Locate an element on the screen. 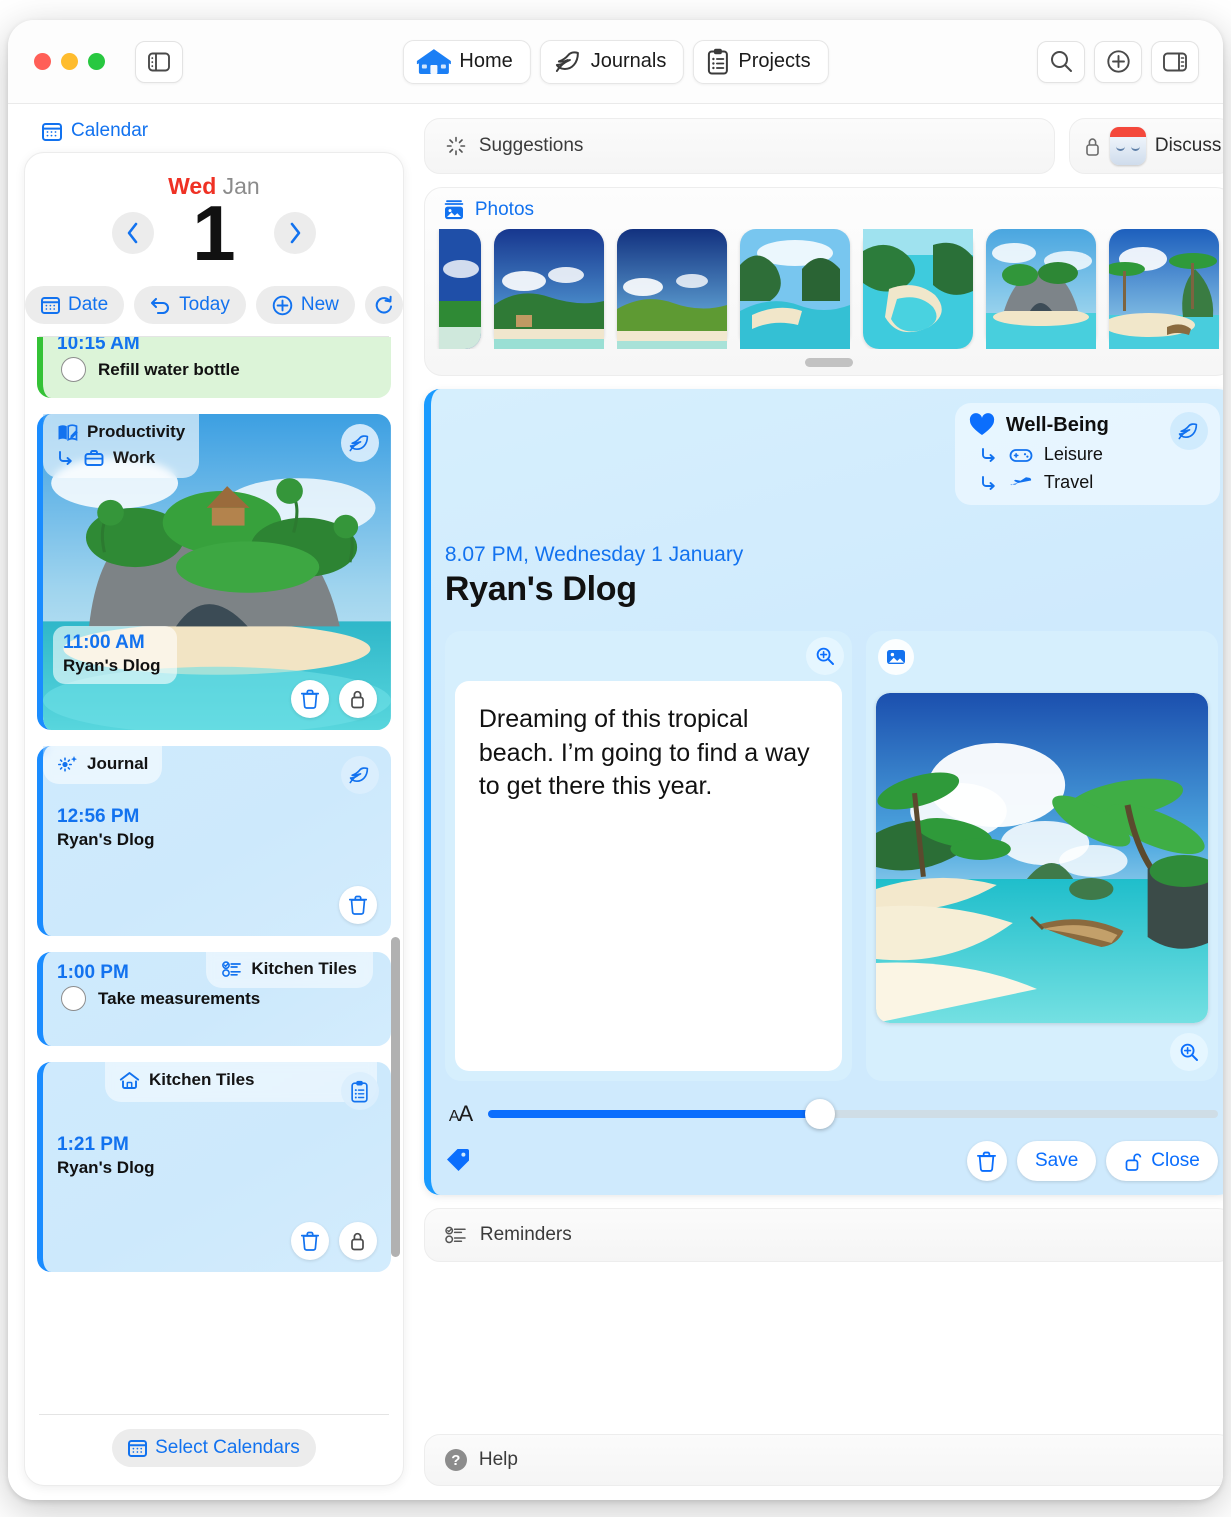 The width and height of the screenshot is (1231, 1517). event-body: 1:00 PM Take measurements is located at coordinates (217, 987).